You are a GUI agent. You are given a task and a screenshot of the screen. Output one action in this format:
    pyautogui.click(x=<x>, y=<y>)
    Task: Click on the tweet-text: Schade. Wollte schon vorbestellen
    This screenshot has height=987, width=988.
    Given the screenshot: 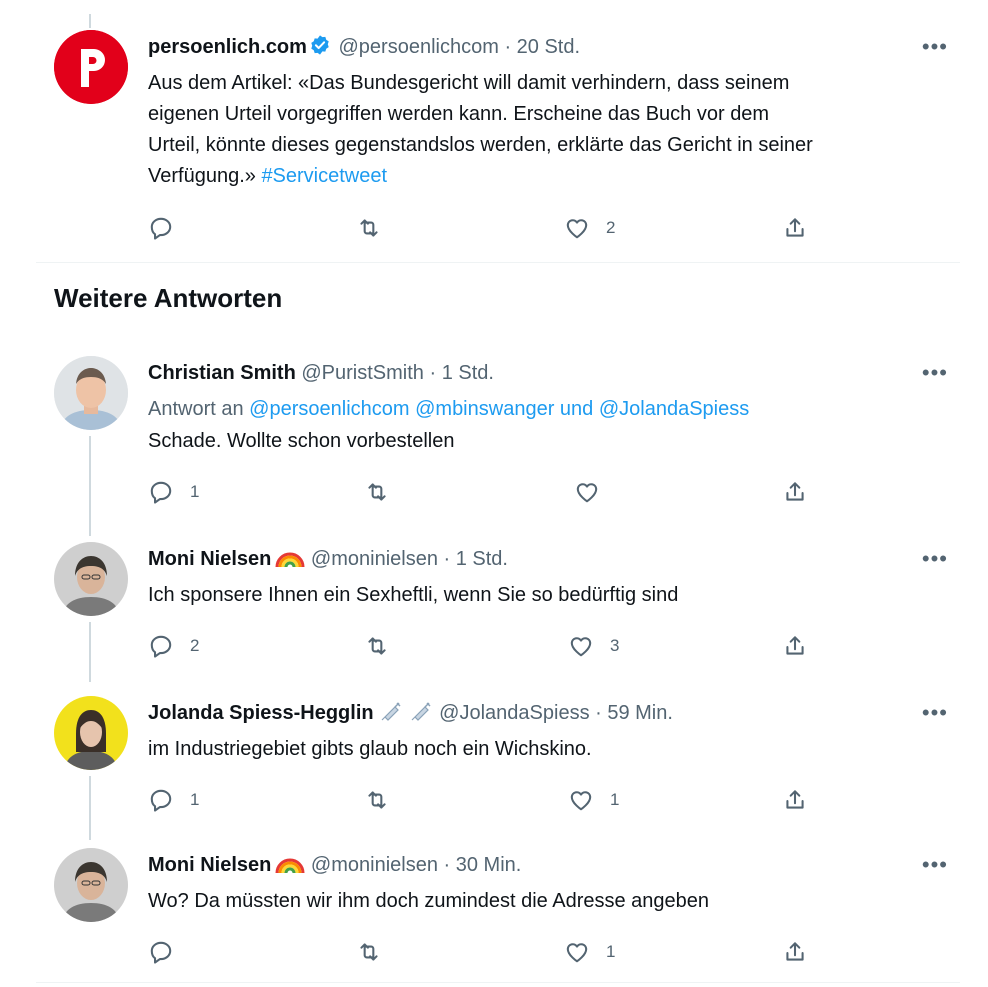 What is the action you would take?
    pyautogui.click(x=301, y=441)
    